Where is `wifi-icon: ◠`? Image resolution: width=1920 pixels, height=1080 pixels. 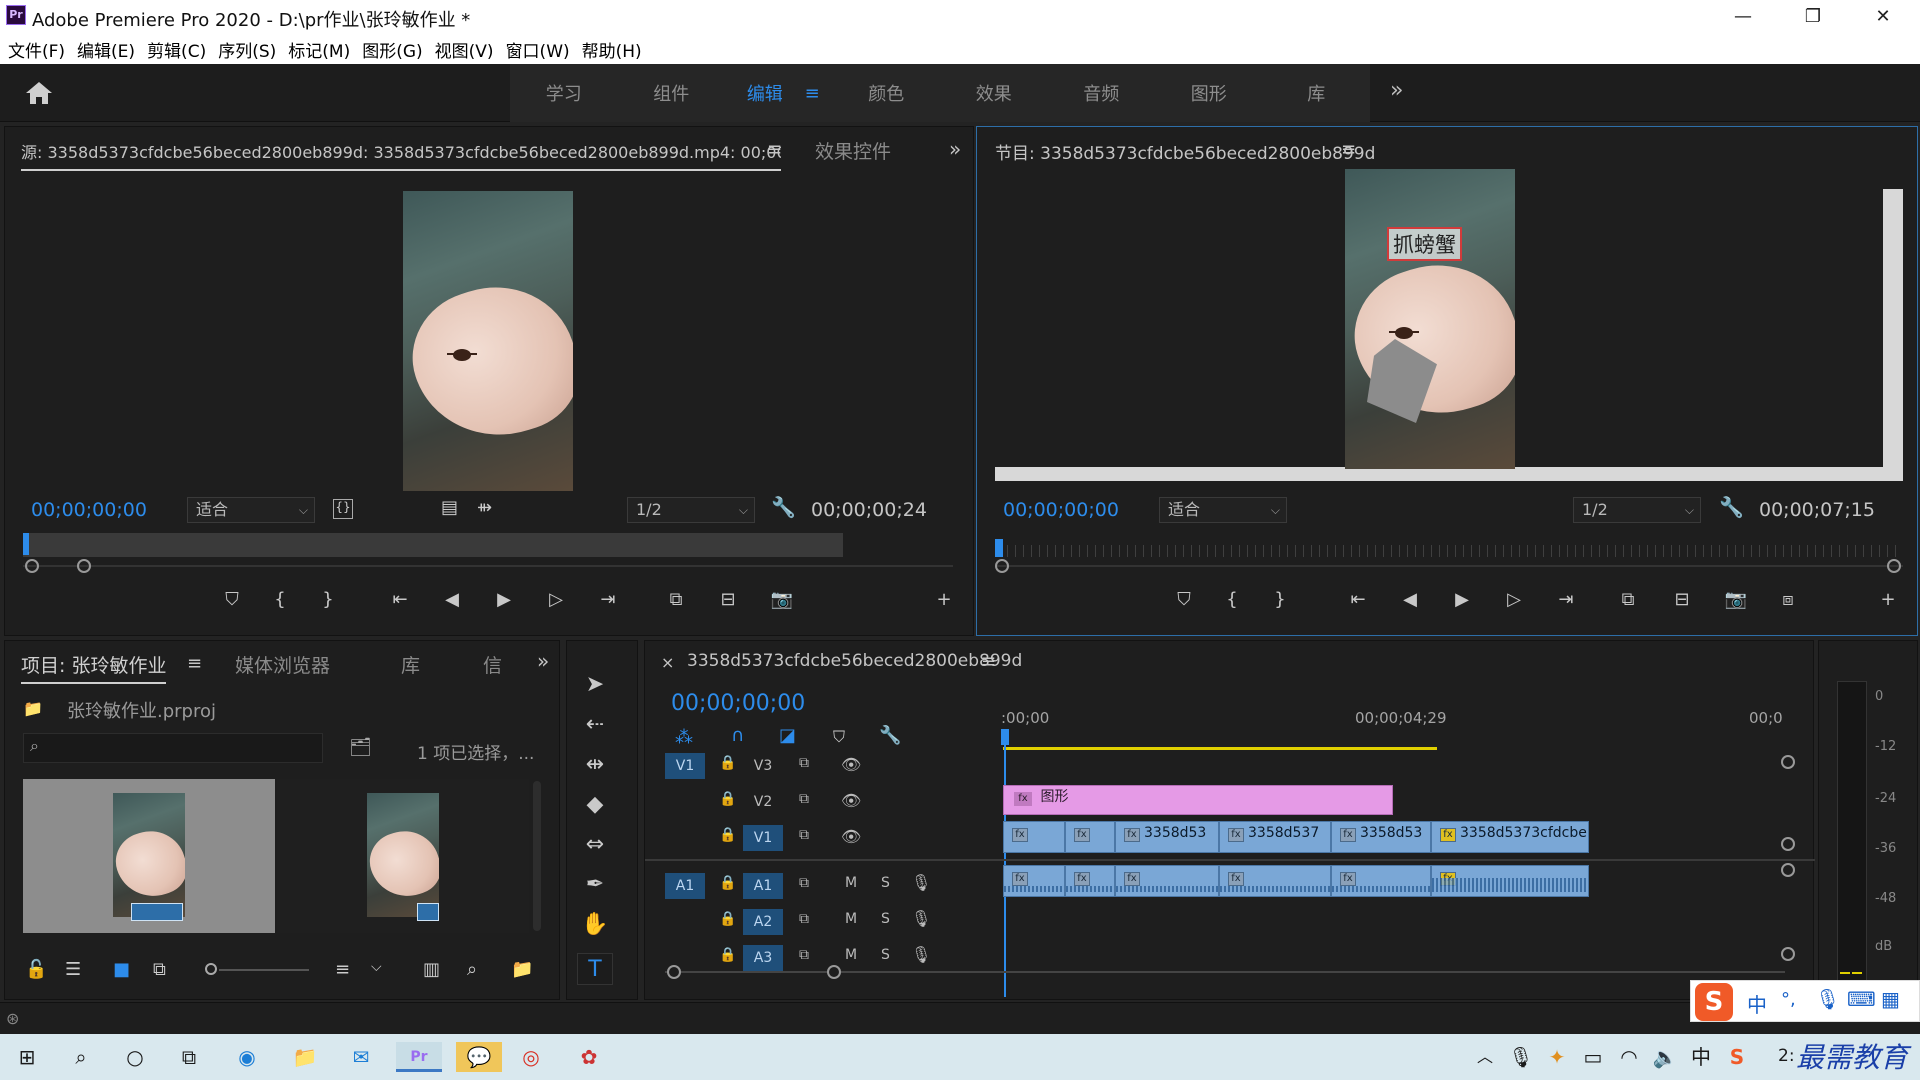
wifi-icon: ◠ is located at coordinates (1629, 1057).